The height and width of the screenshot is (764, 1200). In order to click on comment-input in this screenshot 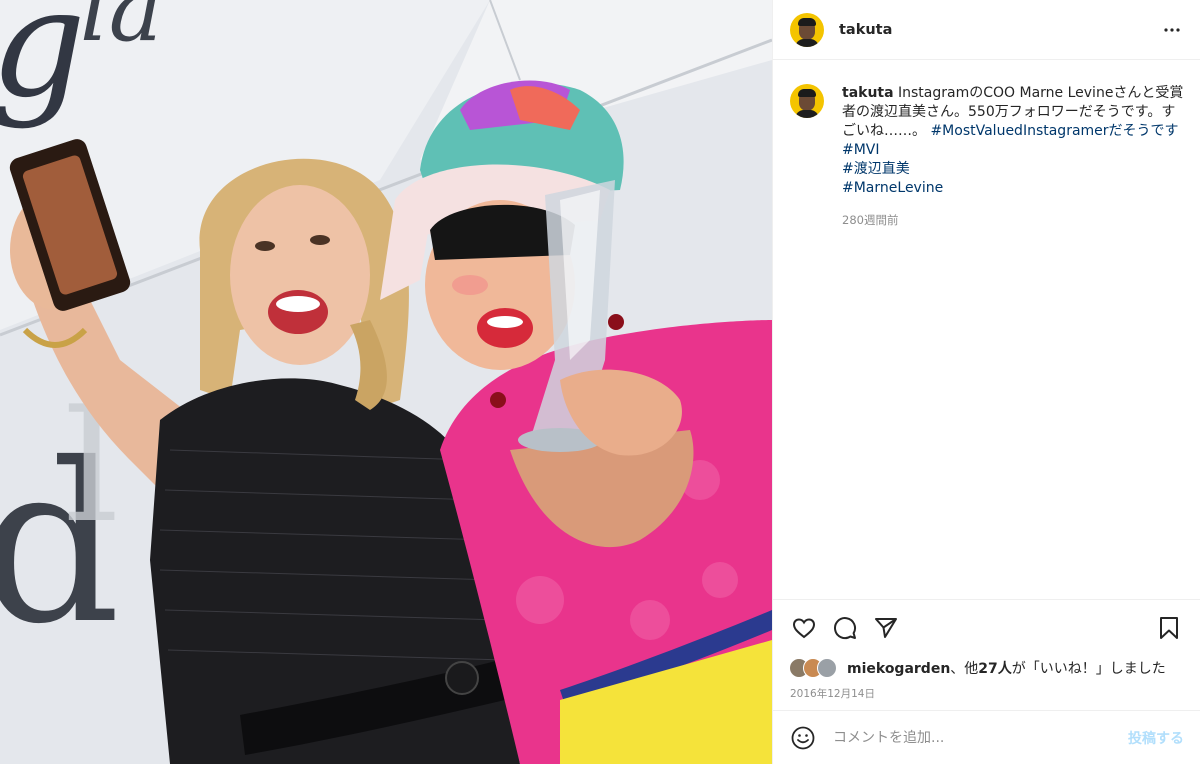, I will do `click(979, 737)`.